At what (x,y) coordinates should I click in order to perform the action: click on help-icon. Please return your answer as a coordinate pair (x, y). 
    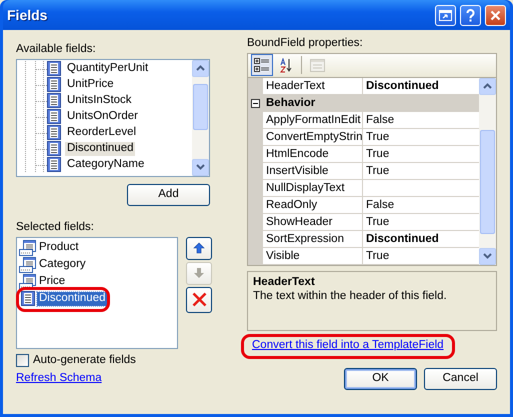
    Looking at the image, I should click on (470, 15).